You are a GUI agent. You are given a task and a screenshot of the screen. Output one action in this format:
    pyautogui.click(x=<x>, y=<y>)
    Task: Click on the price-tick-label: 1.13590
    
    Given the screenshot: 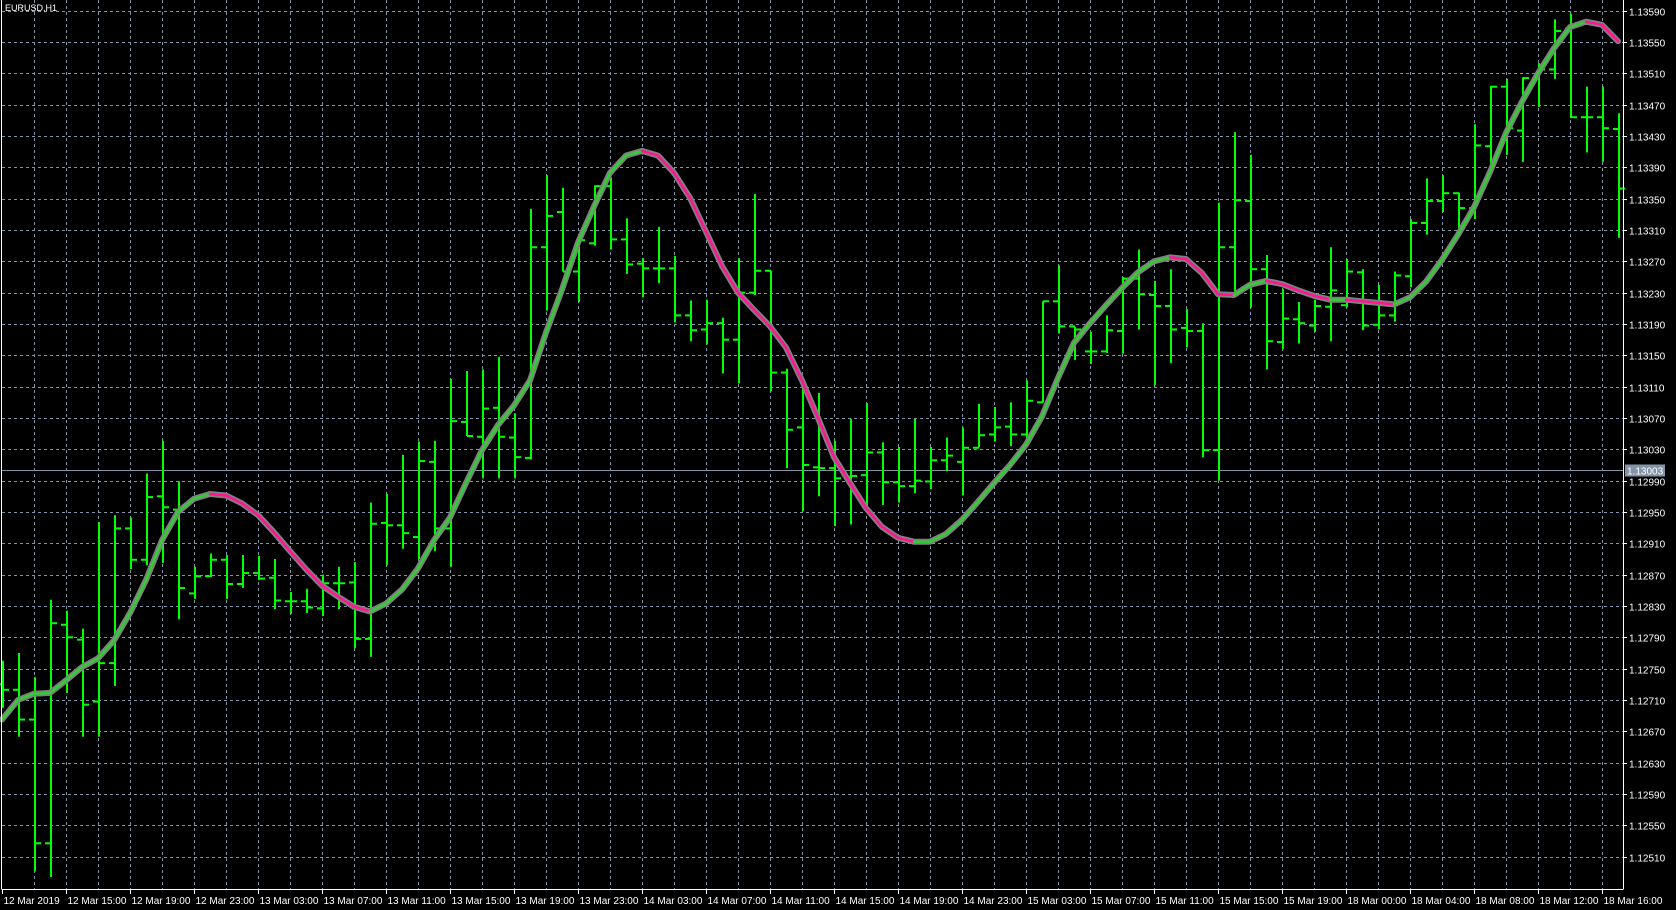 What is the action you would take?
    pyautogui.click(x=1647, y=13)
    